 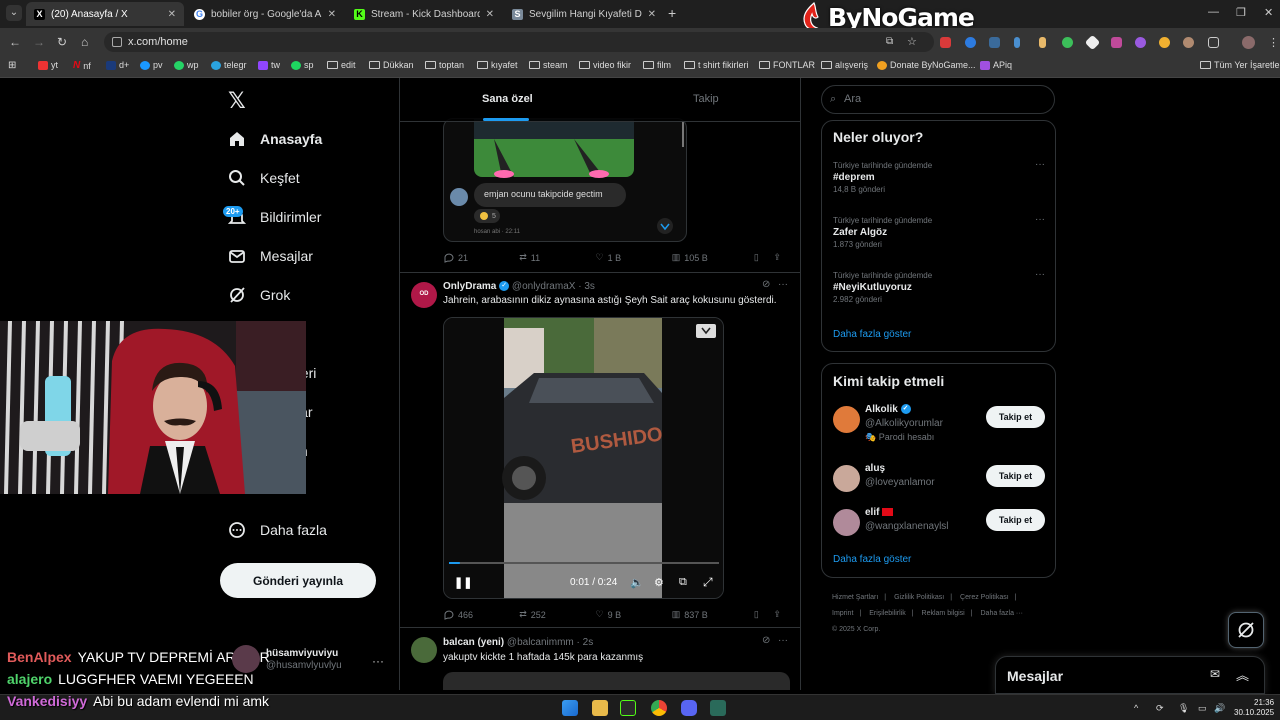 I want to click on window-close-button: ✕, so click(x=1268, y=12).